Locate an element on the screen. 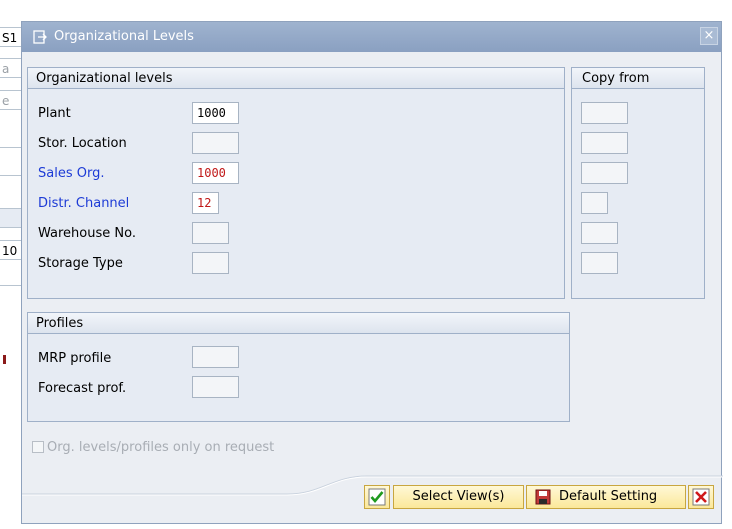 Image resolution: width=732 pixels, height=529 pixels. cancel-button is located at coordinates (701, 497).